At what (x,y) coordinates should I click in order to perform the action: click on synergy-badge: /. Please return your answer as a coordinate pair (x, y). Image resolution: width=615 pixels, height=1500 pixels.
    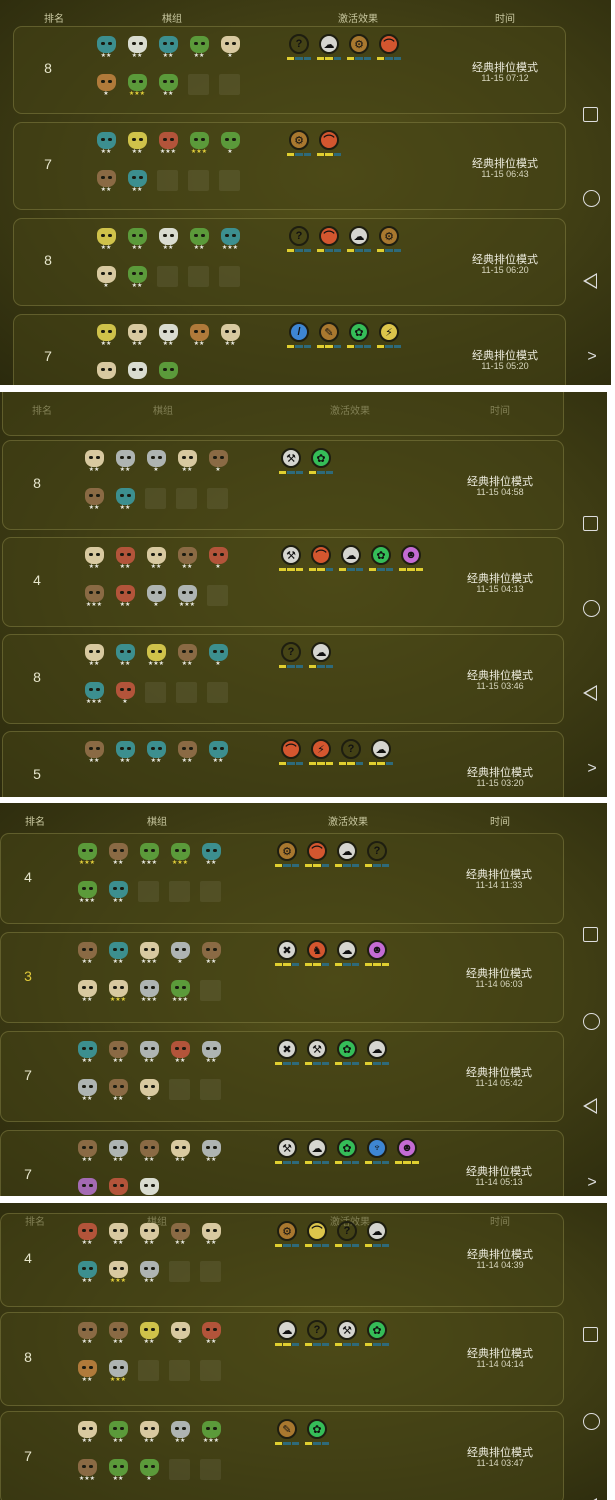
    Looking at the image, I should click on (299, 337).